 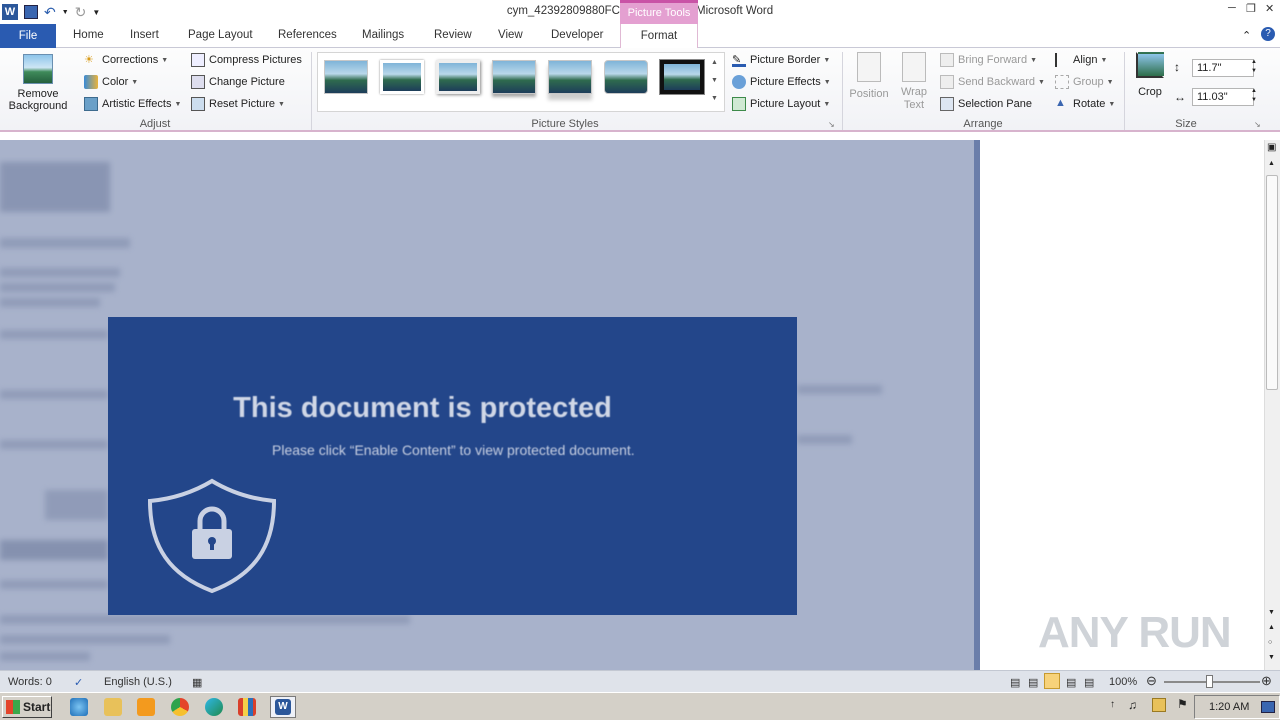 What do you see at coordinates (1081, 60) in the screenshot?
I see `align-button: Align ▼` at bounding box center [1081, 60].